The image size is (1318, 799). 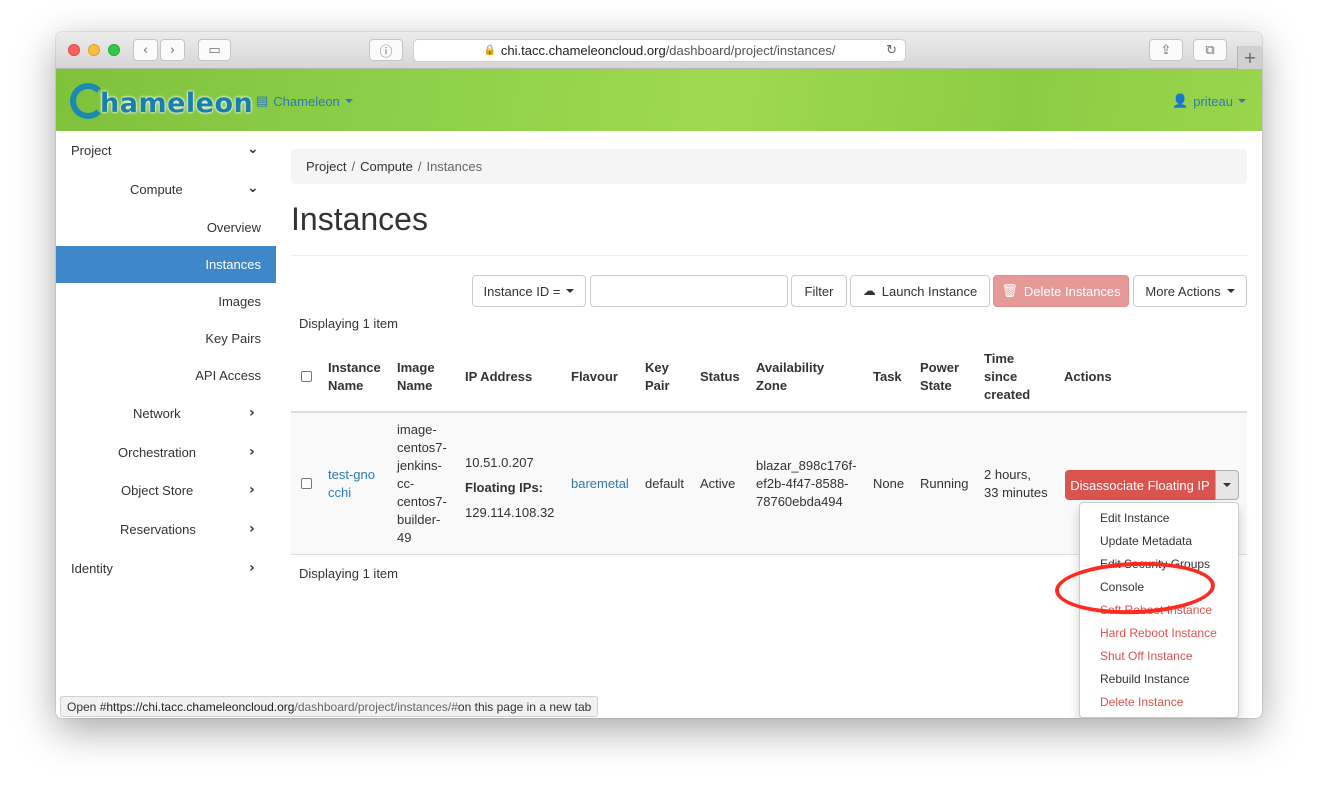 I want to click on more-actions-button: More Actions, so click(x=1190, y=291).